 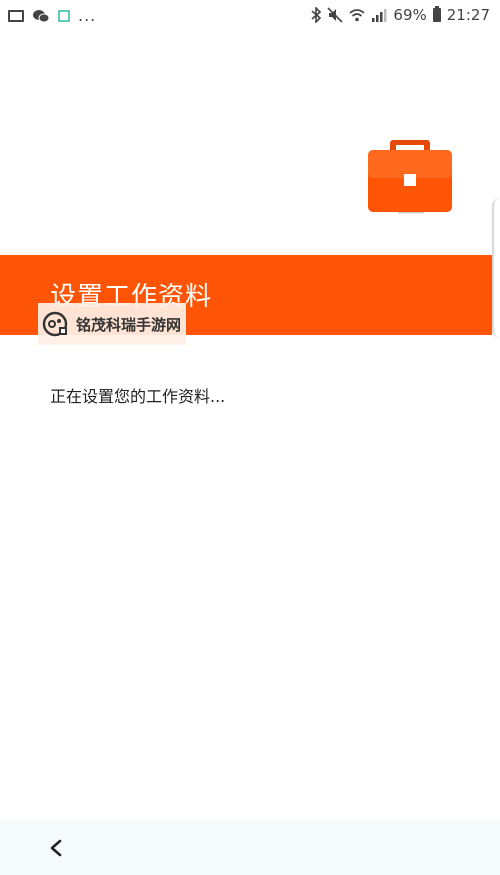 I want to click on watermark: 铭茂科瑞手游网, so click(x=112, y=324).